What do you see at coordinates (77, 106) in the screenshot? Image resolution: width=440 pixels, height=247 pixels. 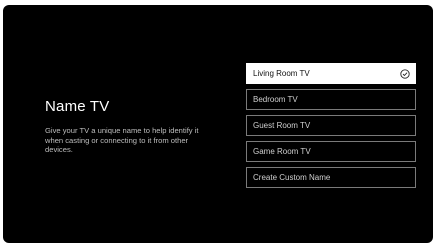 I see `page-title: Name TV` at bounding box center [77, 106].